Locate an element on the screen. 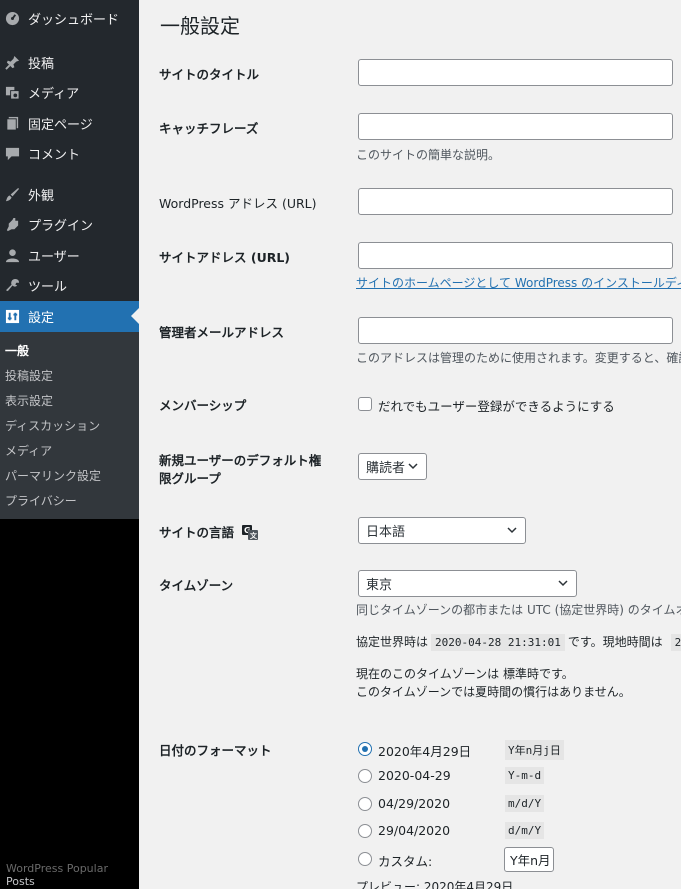 This screenshot has width=681, height=889. date-format-preview: プレビュー: 2020年4月29日 is located at coordinates (435, 884).